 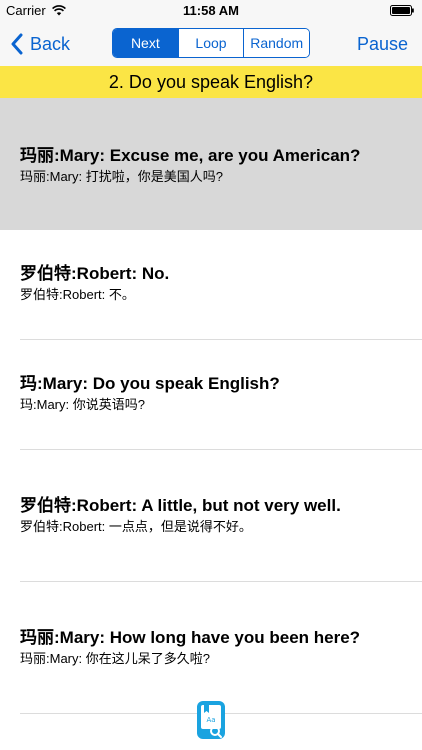 I want to click on dictionary-search-icon: Aa, so click(x=211, y=720).